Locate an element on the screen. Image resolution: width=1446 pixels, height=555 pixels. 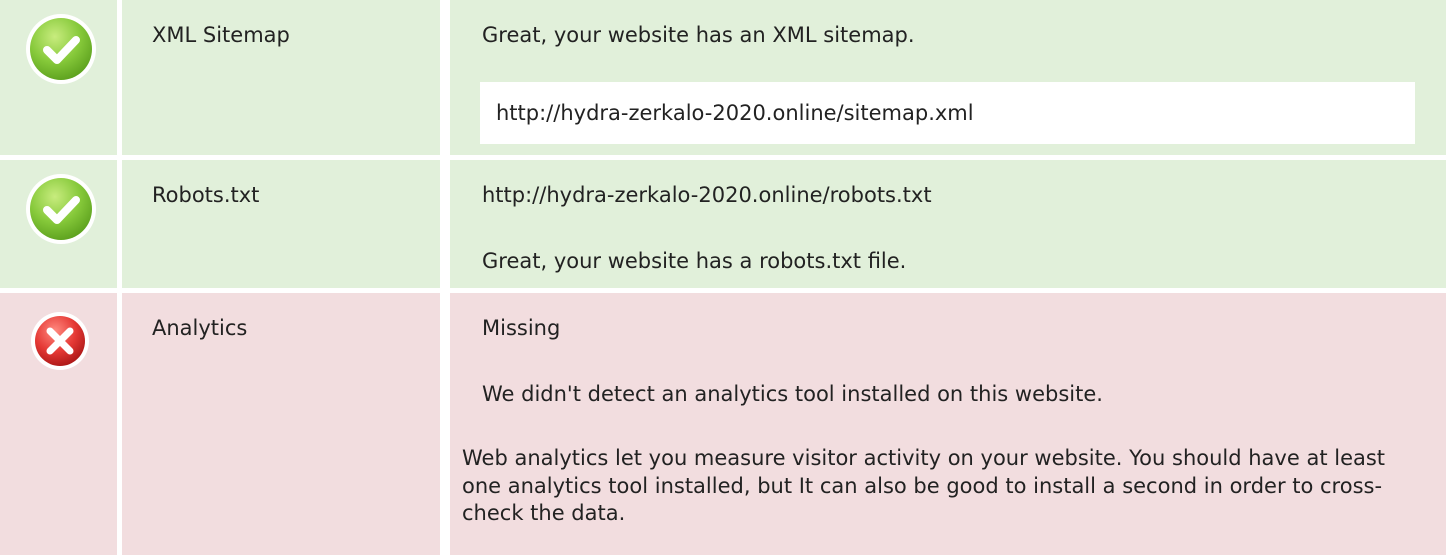
check-label-cell: Robots.txt is located at coordinates (281, 224).